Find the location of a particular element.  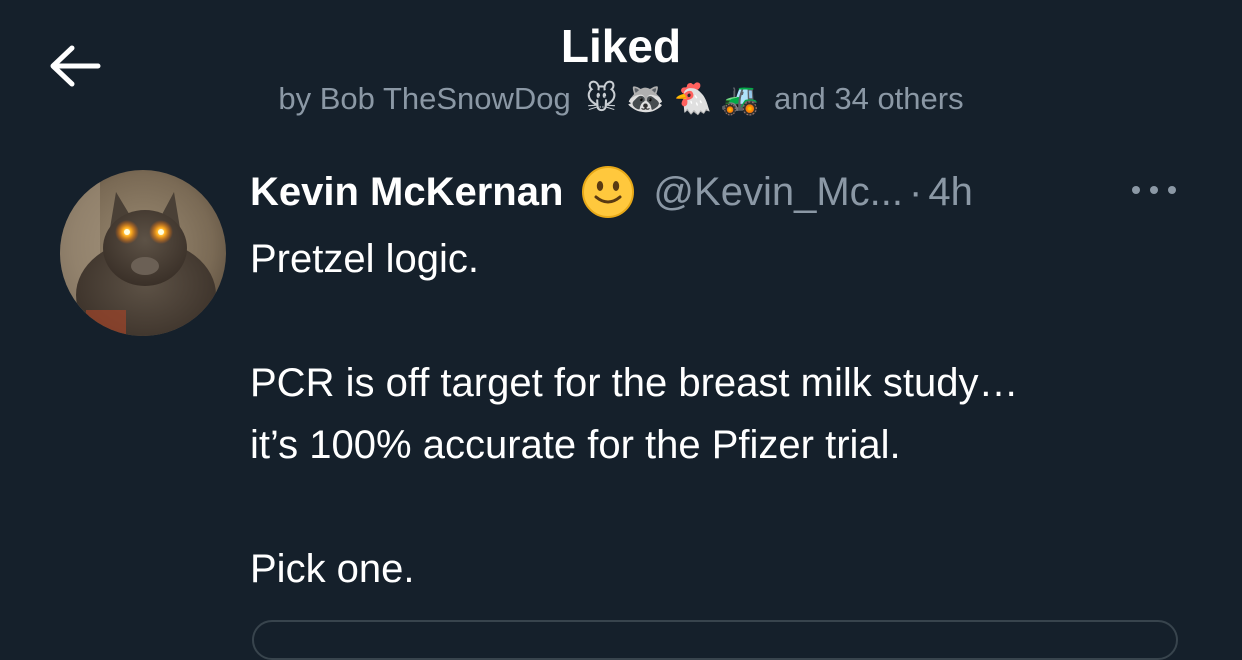

liked-by-names: by Bob TheSnowDog is located at coordinates (424, 98).